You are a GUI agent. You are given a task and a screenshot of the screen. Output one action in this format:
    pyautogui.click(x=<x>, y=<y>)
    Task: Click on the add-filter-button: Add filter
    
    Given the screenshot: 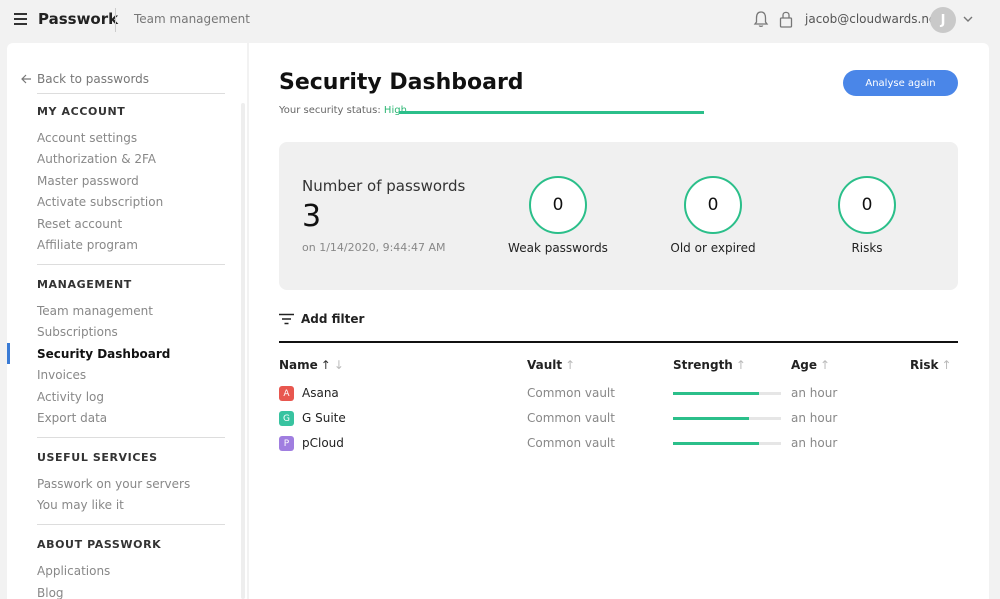 What is the action you would take?
    pyautogui.click(x=321, y=319)
    